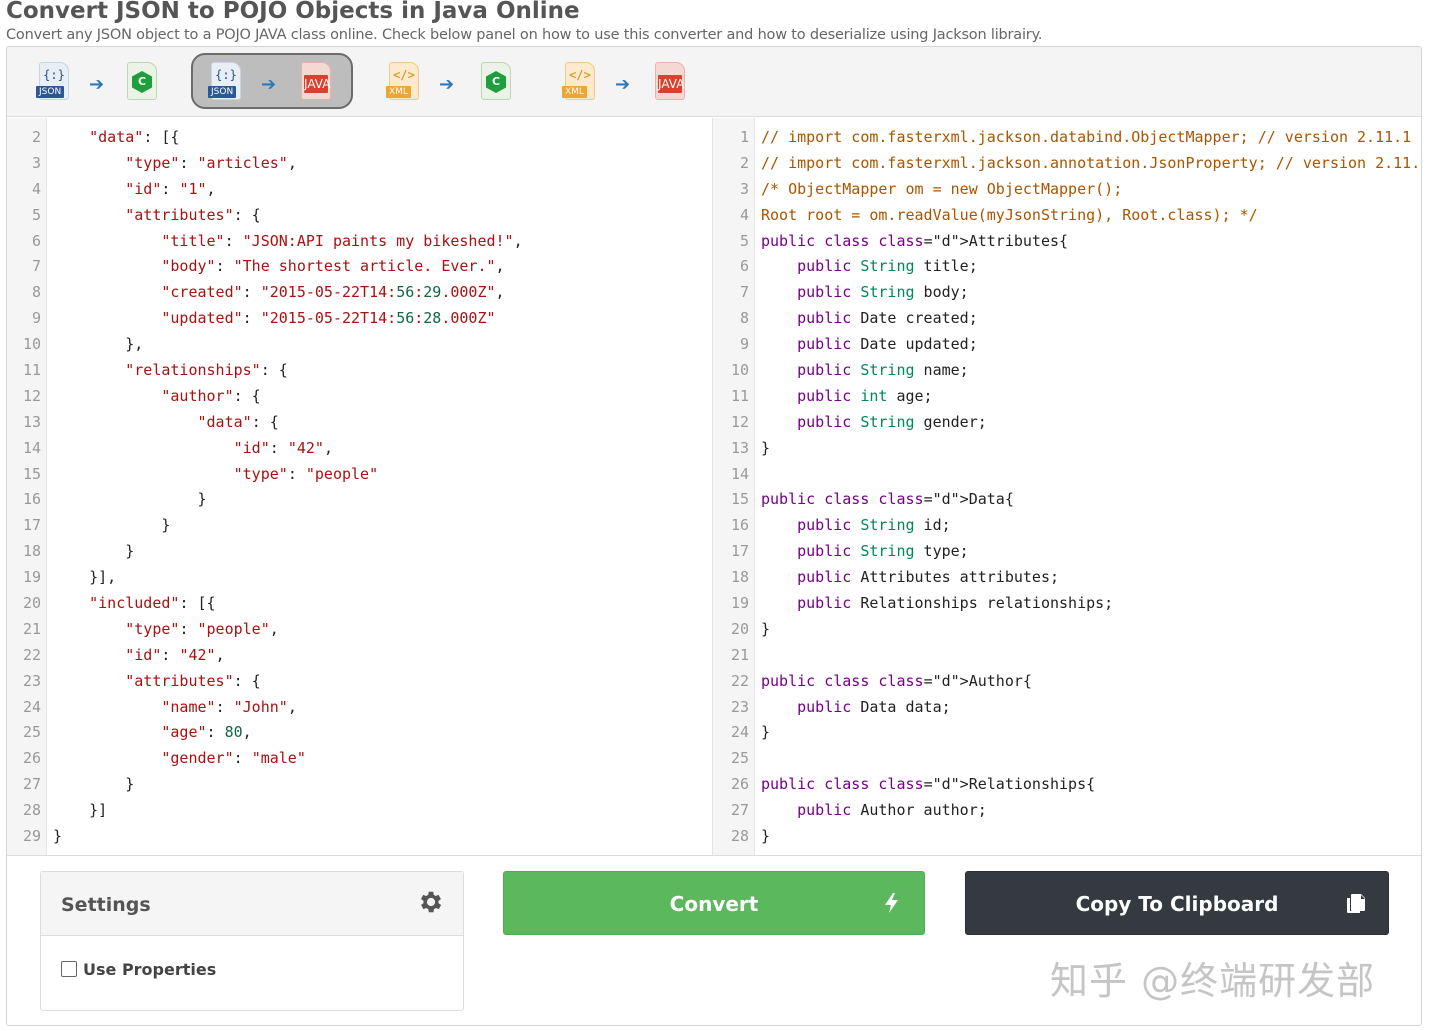  I want to click on line-number: 16, so click(739, 525).